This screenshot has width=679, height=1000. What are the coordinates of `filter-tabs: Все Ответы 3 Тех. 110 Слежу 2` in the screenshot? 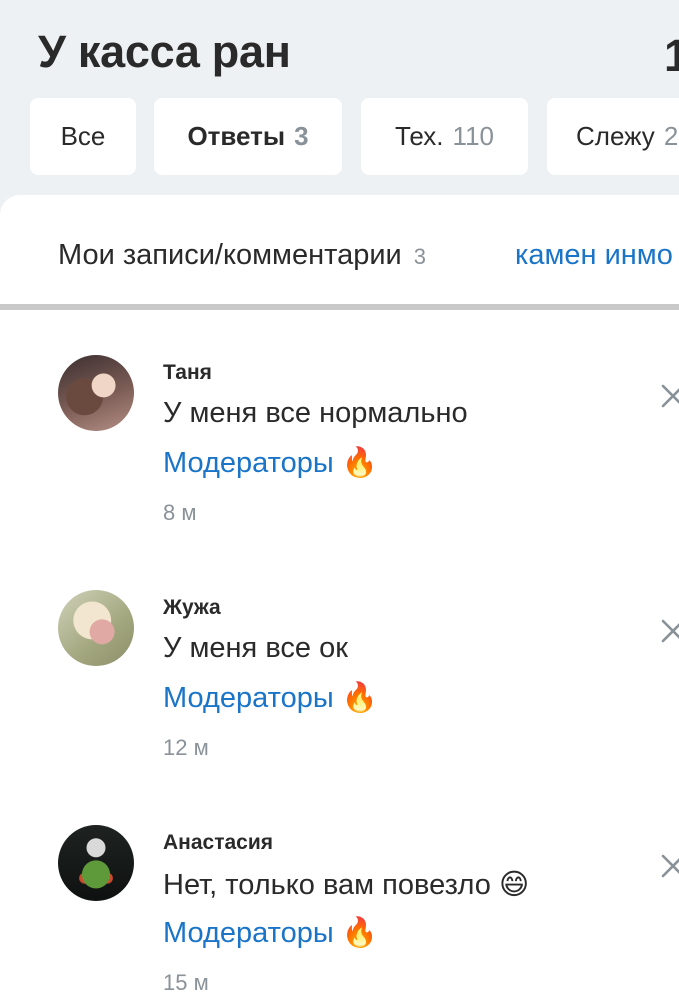 It's located at (339, 136).